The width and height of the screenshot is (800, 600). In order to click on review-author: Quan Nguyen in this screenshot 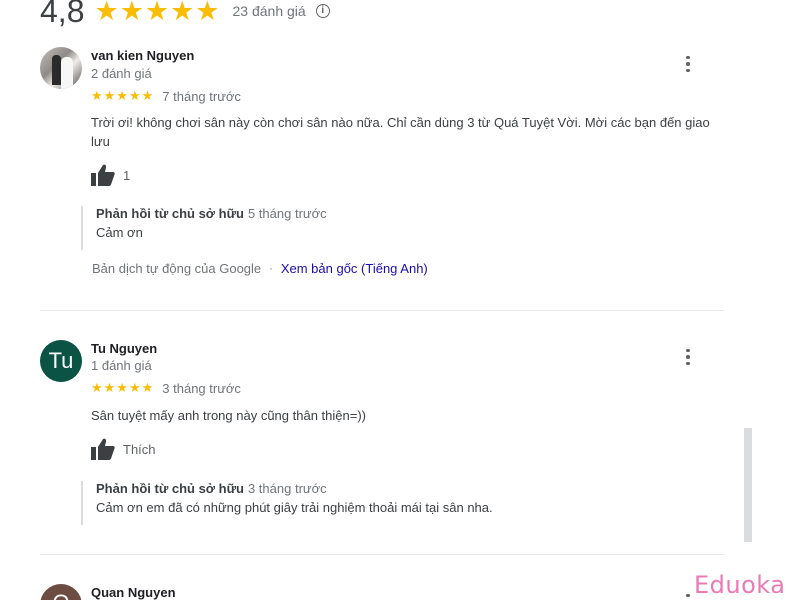, I will do `click(133, 592)`.